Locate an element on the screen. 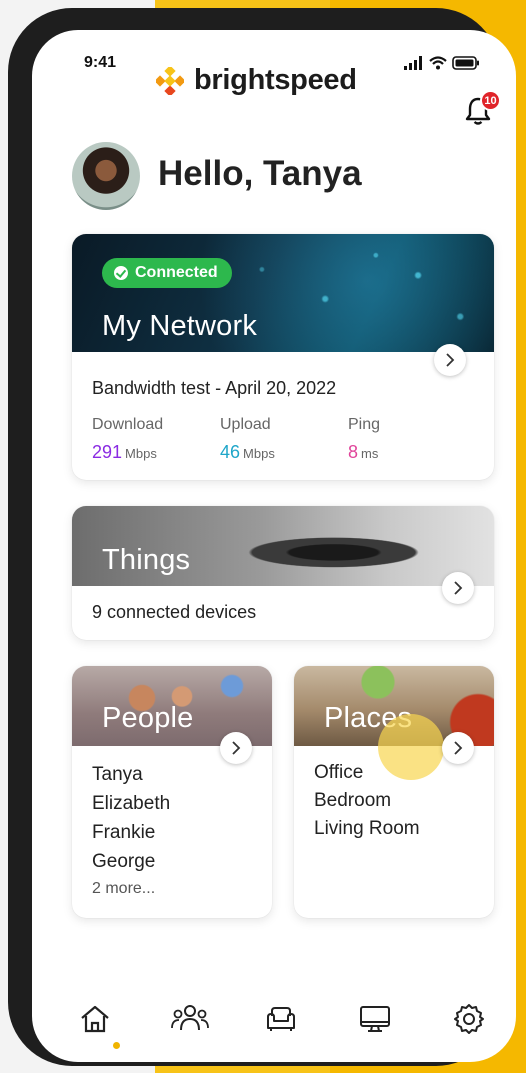  people-chevron-button is located at coordinates (236, 748).